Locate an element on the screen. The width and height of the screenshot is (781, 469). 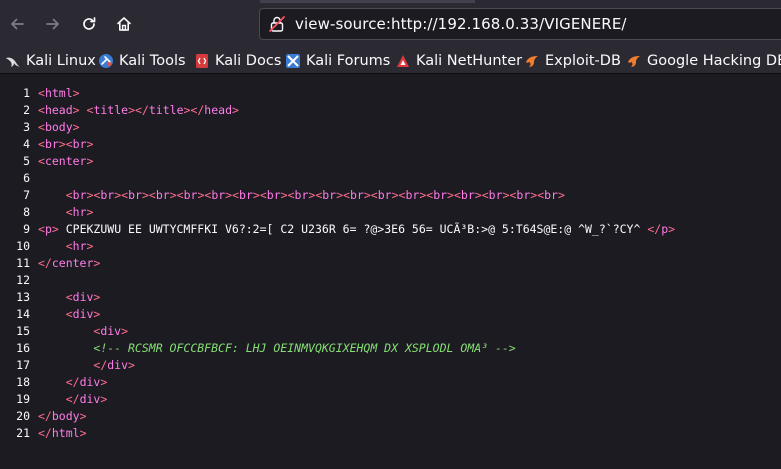
source-line: 20 </body> is located at coordinates (390, 416).